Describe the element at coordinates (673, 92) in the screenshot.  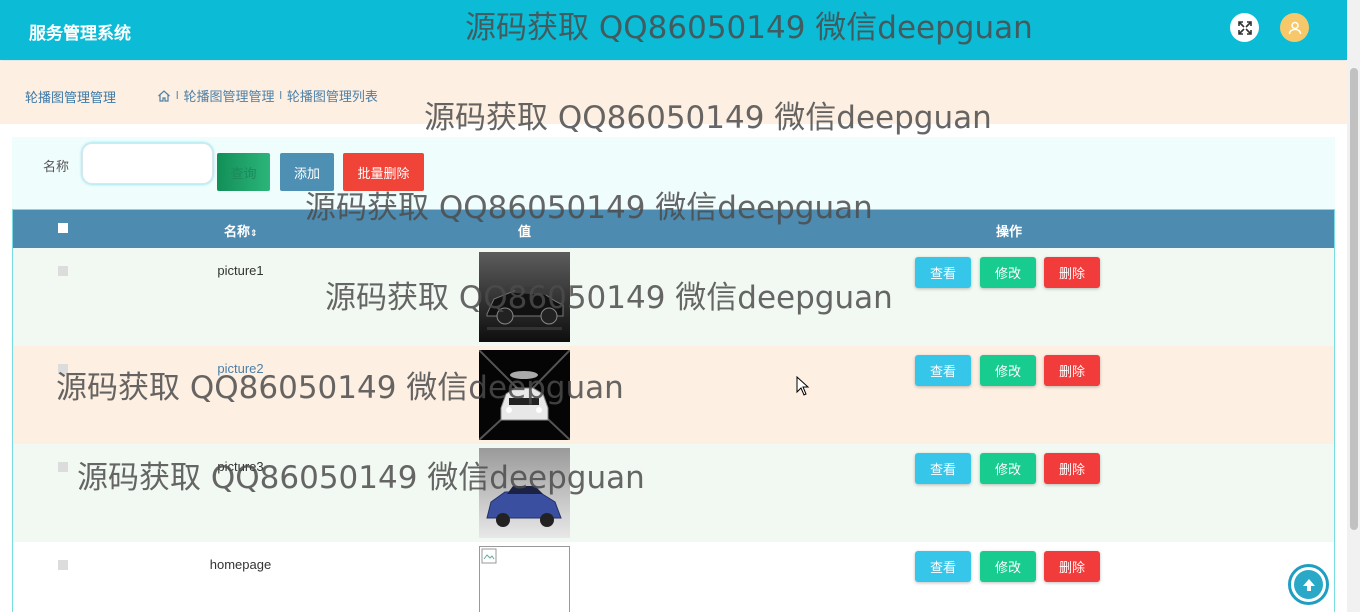
I see `breadcrumb-bar: 轮播图管理管理 l 轮播图管理管理 l 轮播图管理列表` at that location.